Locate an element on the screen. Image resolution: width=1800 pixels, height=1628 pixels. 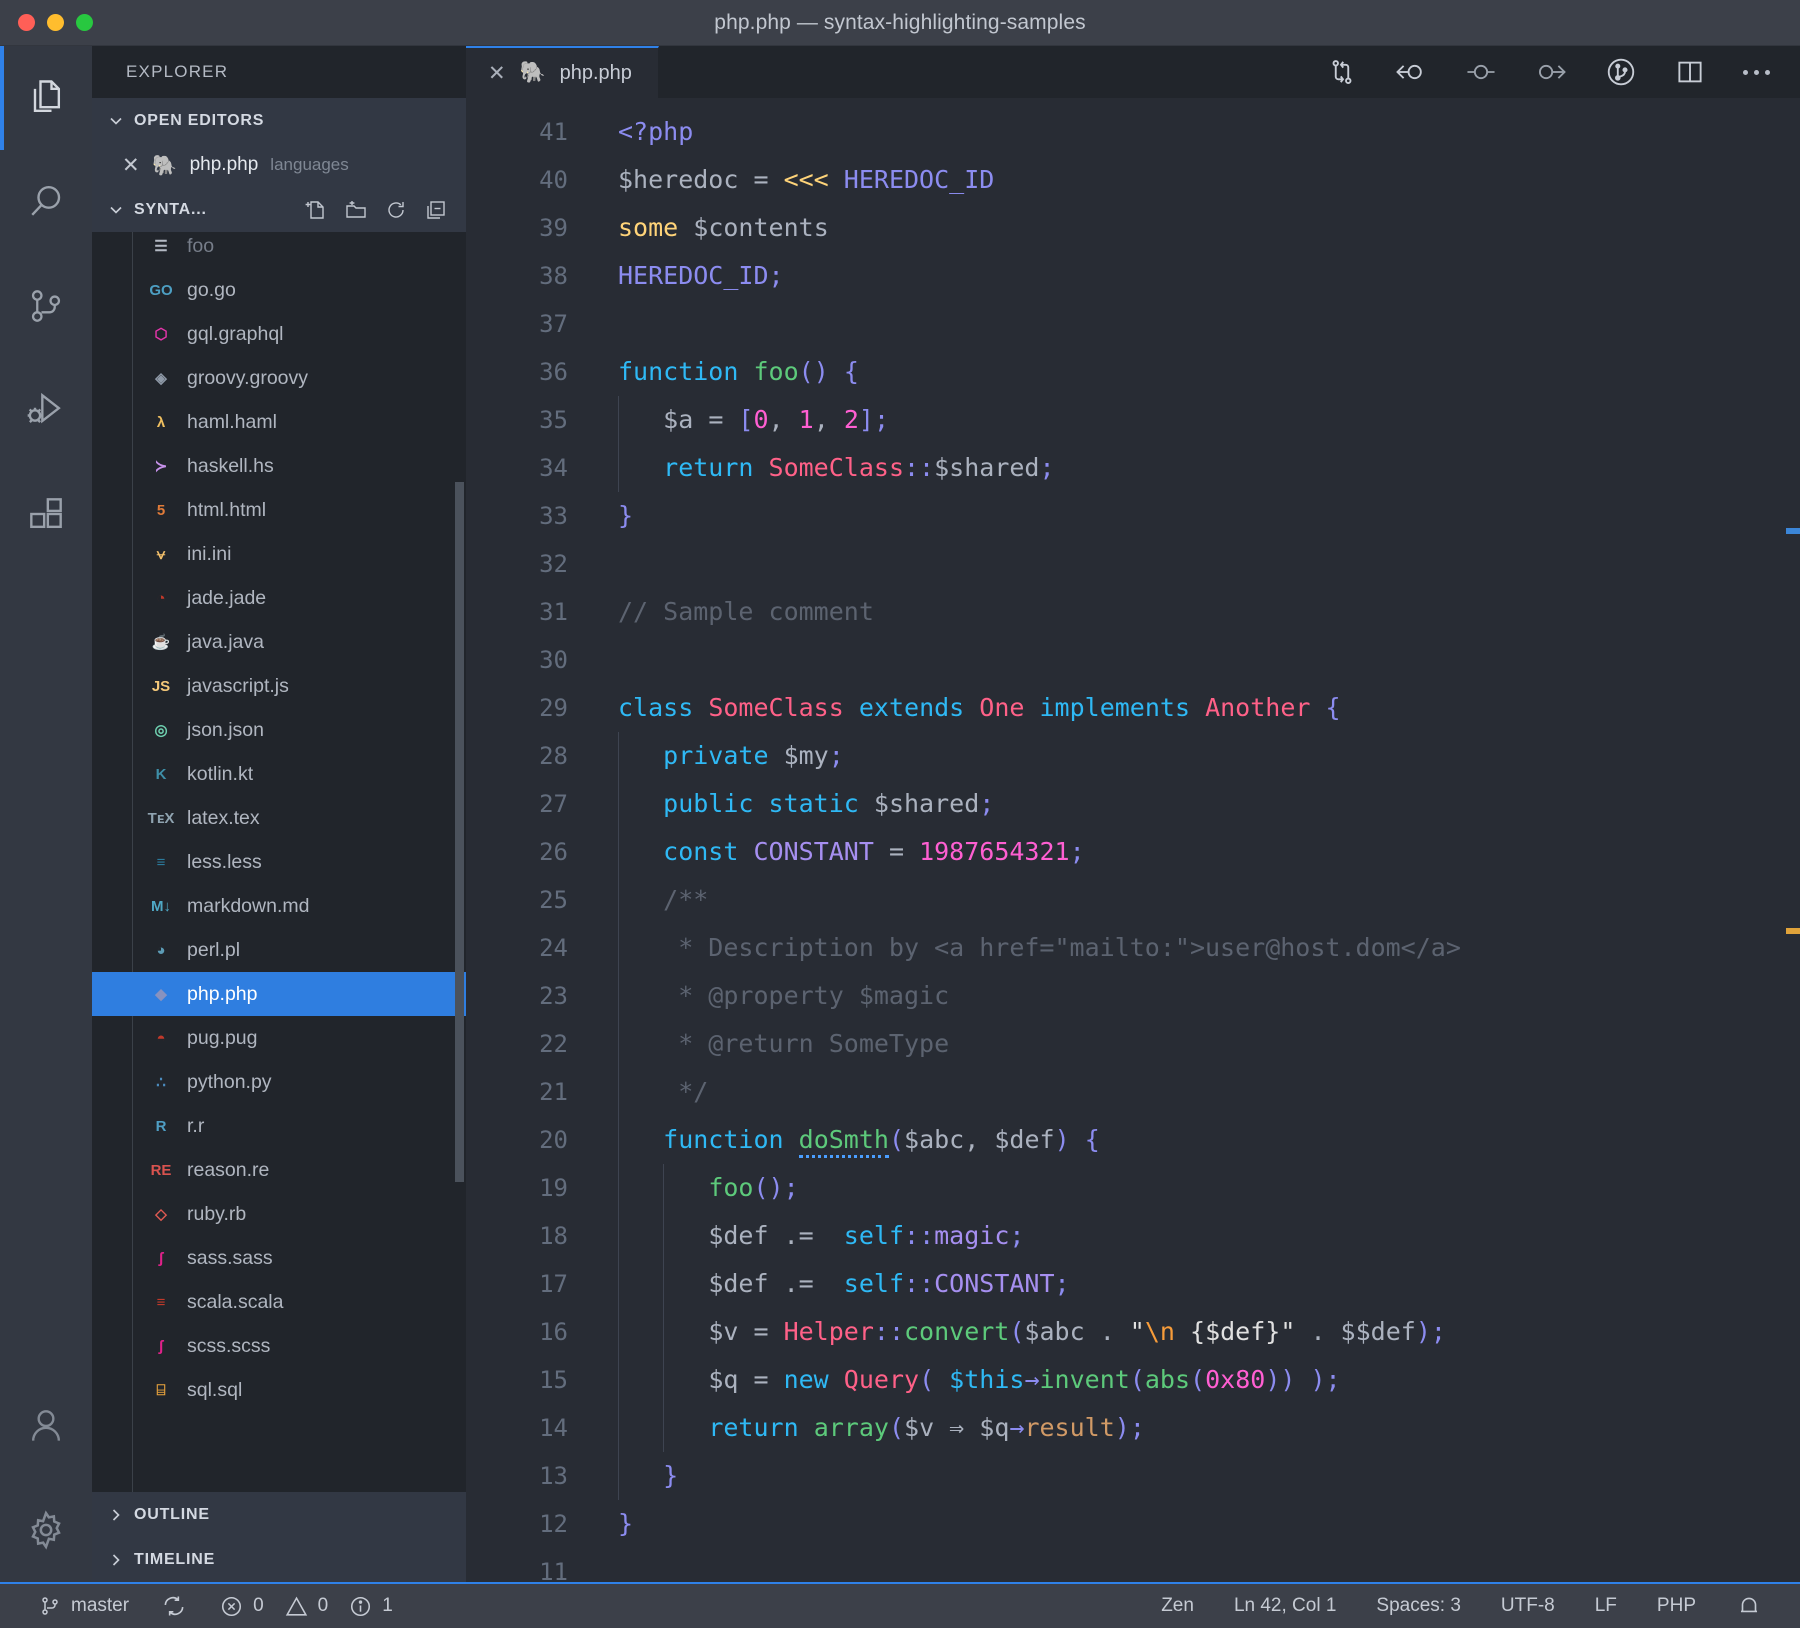
file-tree-item: ⩝ ini.ini is located at coordinates (279, 554).